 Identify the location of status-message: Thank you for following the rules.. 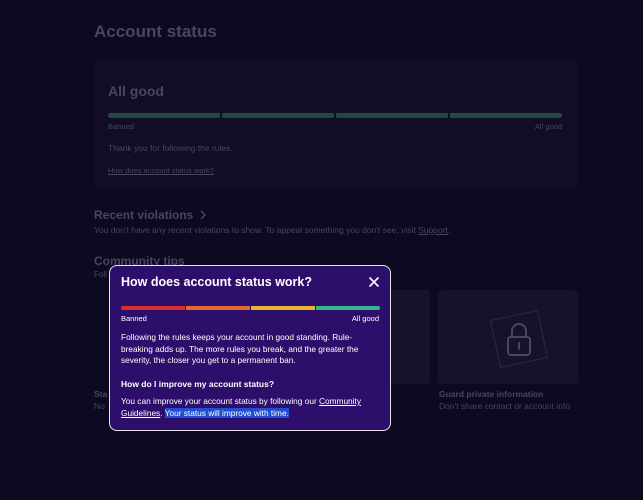
(170, 148).